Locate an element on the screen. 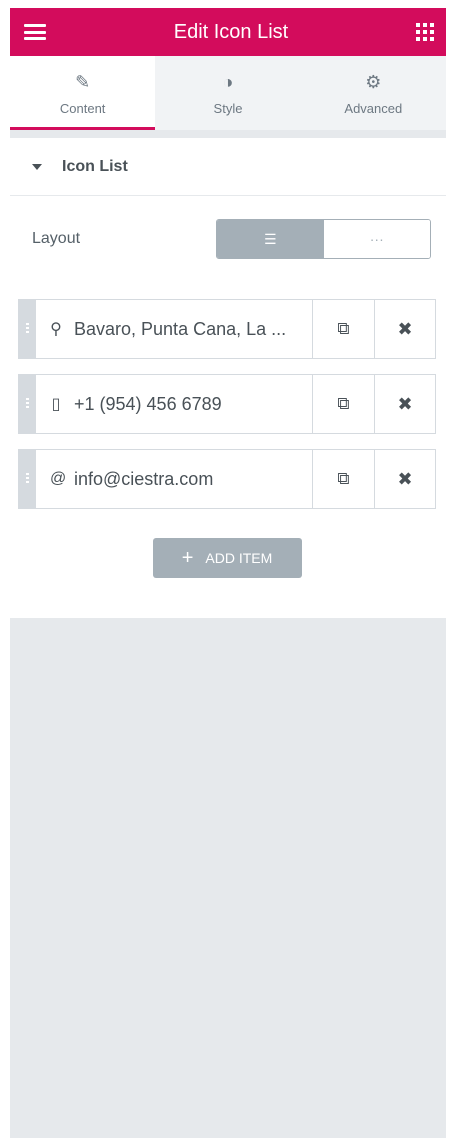 This screenshot has height=1139, width=449. item-title: ▯ +1 (954) 456 6789 is located at coordinates (174, 404).